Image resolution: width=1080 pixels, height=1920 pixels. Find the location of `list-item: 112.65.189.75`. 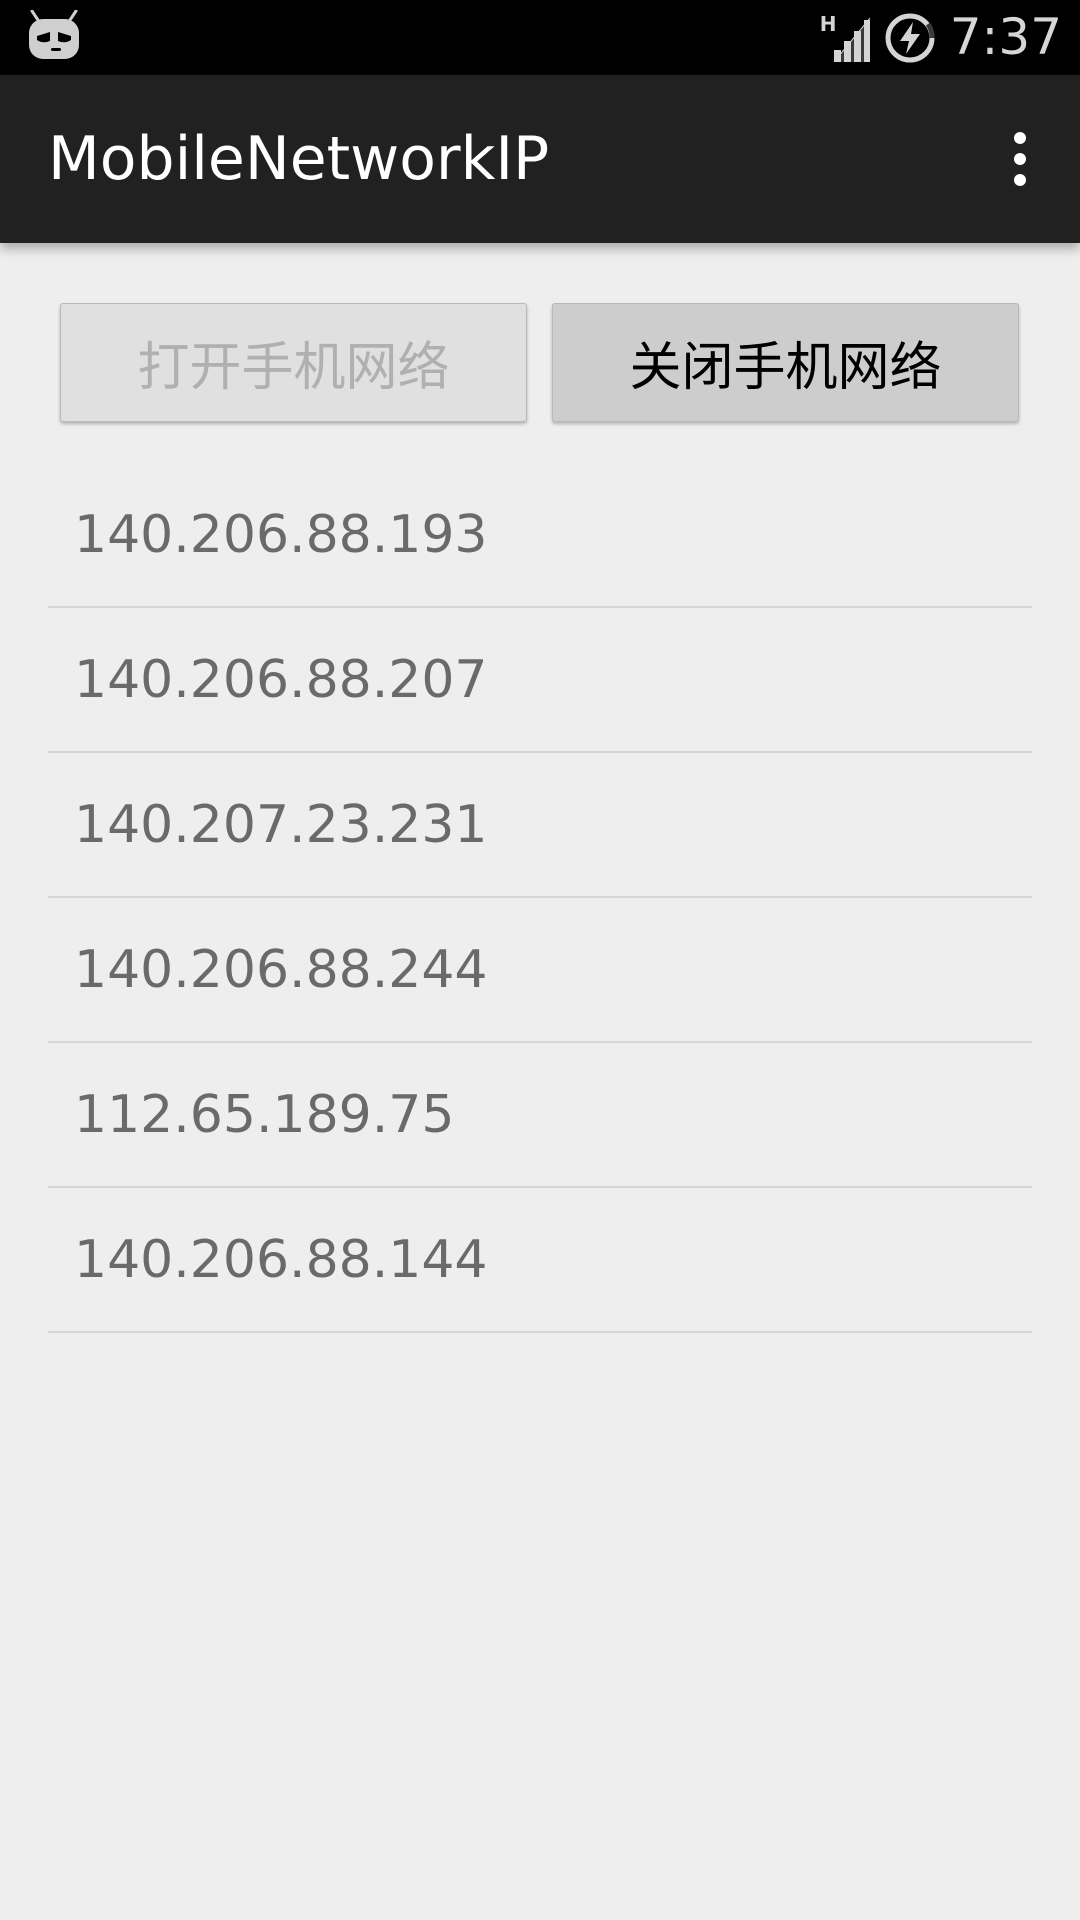

list-item: 112.65.189.75 is located at coordinates (540, 1115).